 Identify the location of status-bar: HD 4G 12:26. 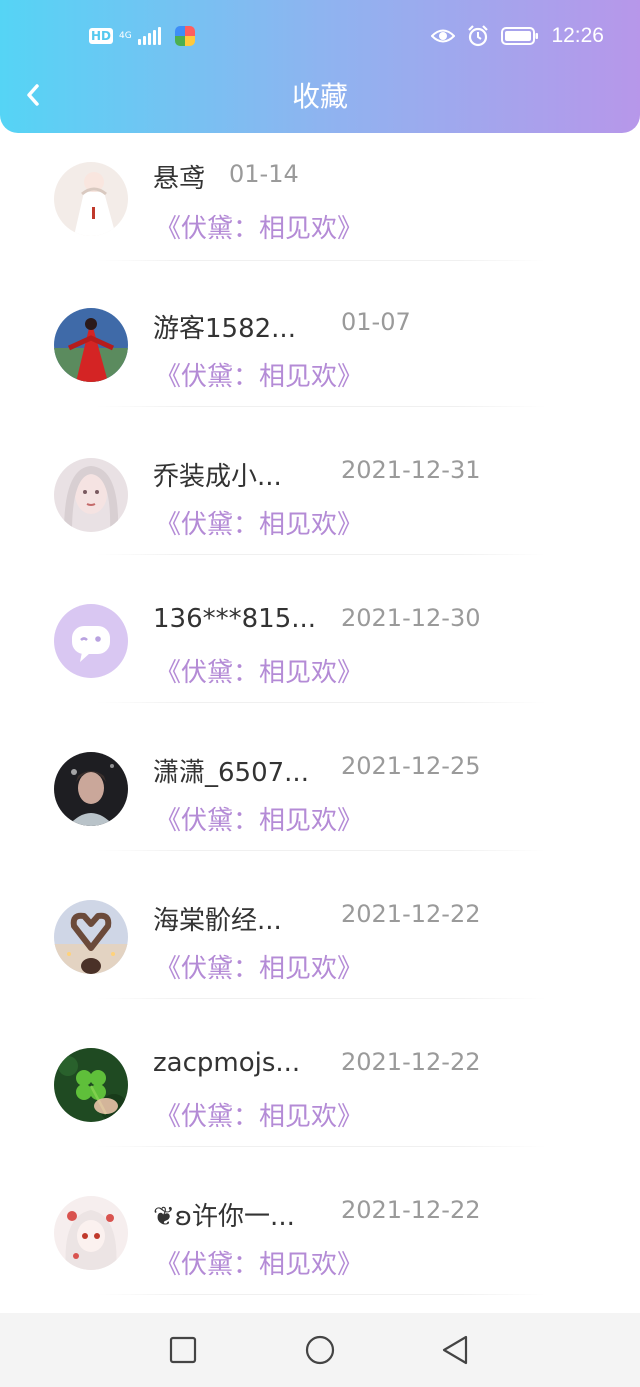
(320, 38).